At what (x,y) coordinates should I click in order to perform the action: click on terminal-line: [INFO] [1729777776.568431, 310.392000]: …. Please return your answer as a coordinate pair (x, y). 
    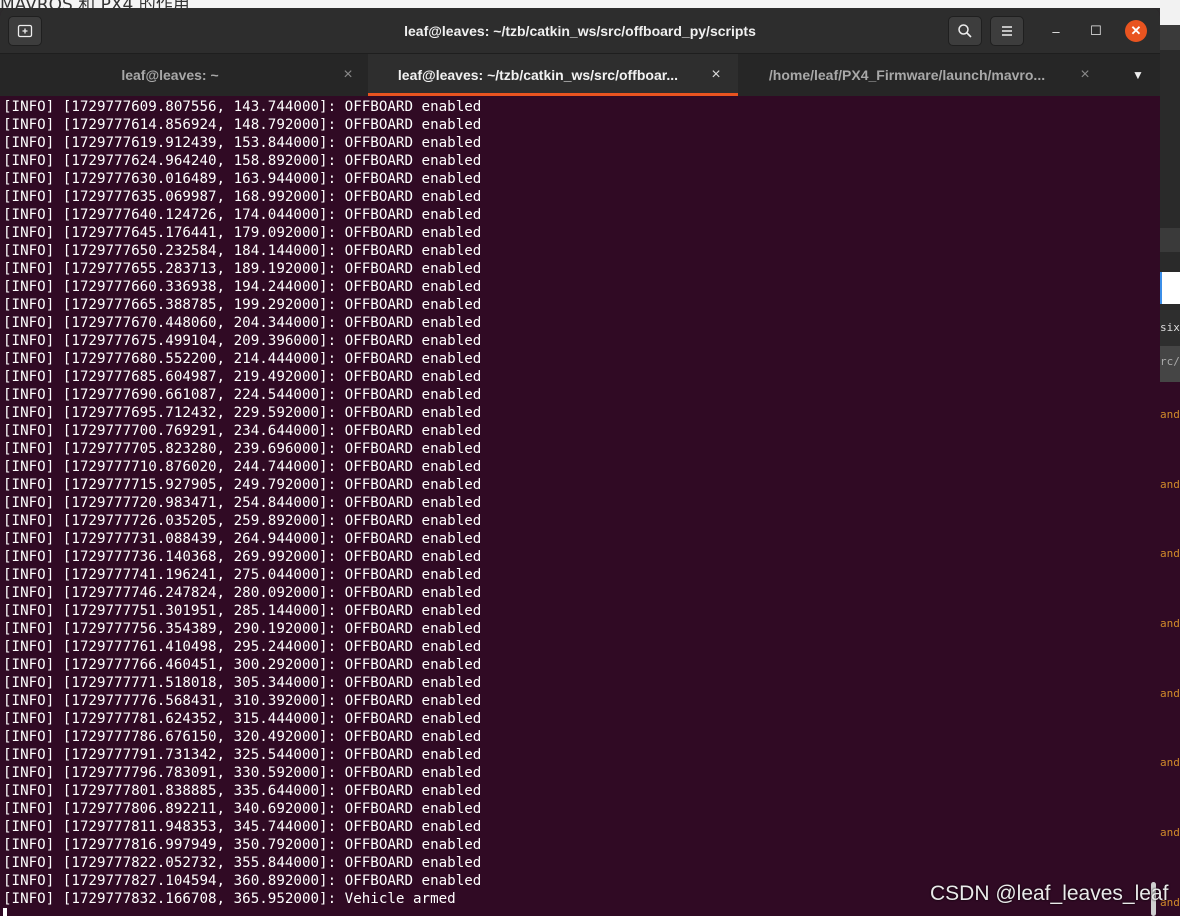
    Looking at the image, I should click on (581, 701).